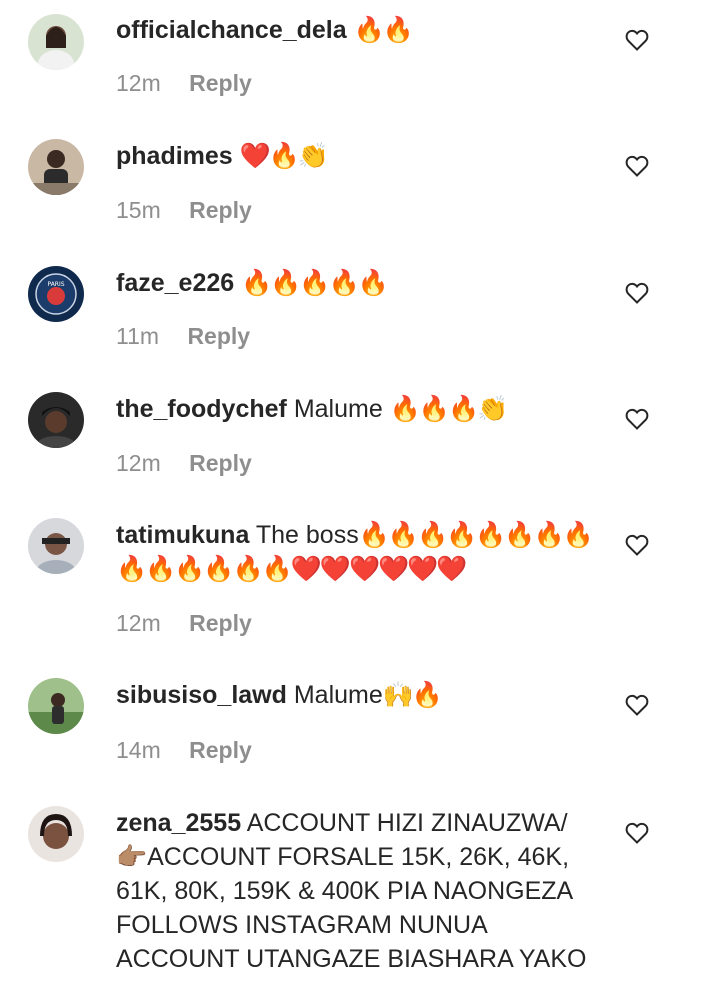 The image size is (720, 994). What do you see at coordinates (184, 210) in the screenshot?
I see `comment-meta: 15m Reply` at bounding box center [184, 210].